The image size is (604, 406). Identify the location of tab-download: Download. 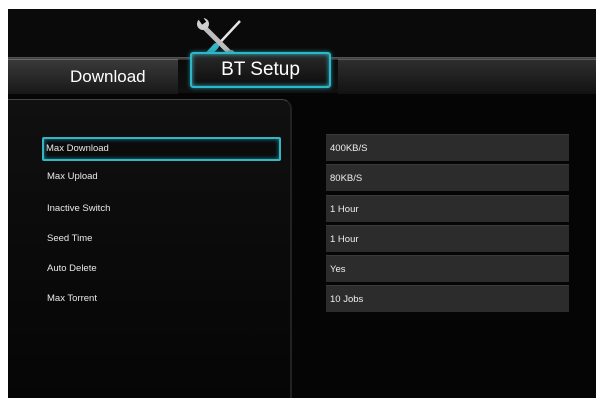
(108, 77).